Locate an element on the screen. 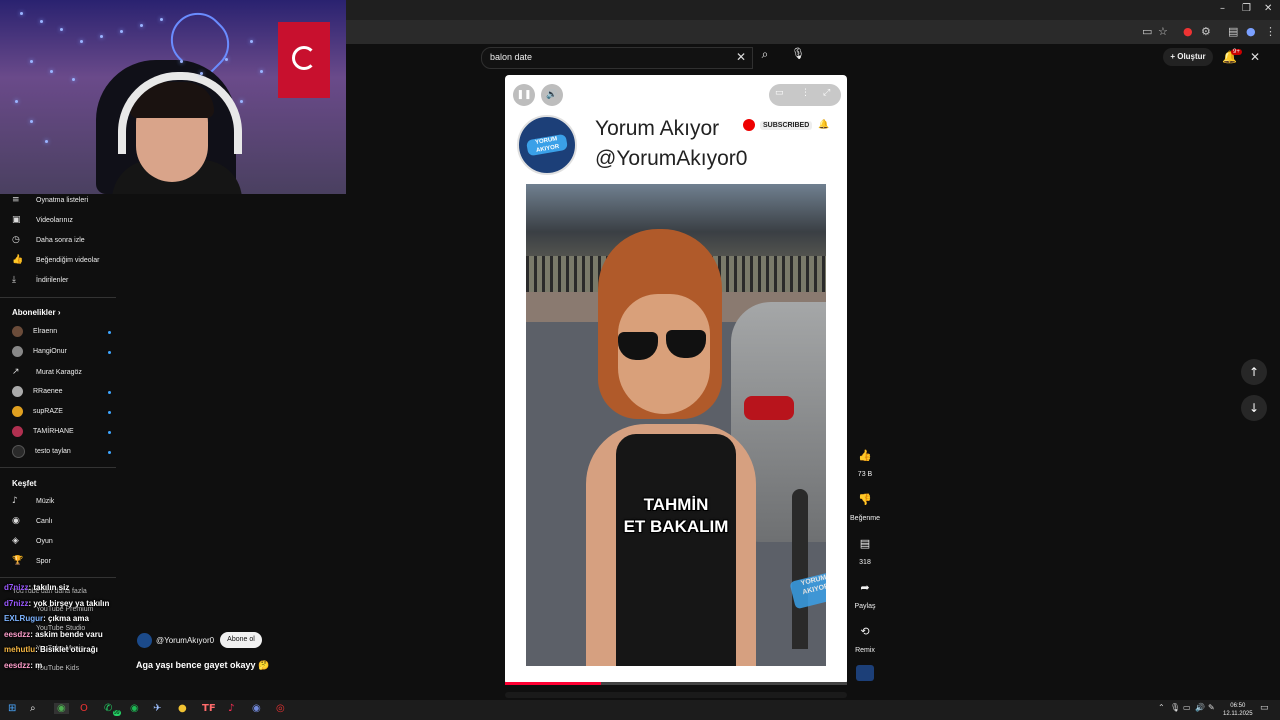 Image resolution: width=1280 pixels, height=720 pixels. maximize-icon: ❐ is located at coordinates (1246, 8).